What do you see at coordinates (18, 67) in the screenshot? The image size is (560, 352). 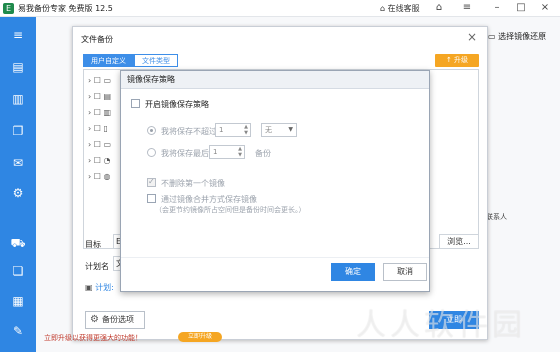 I see `disk-backup-icon: ▤` at bounding box center [18, 67].